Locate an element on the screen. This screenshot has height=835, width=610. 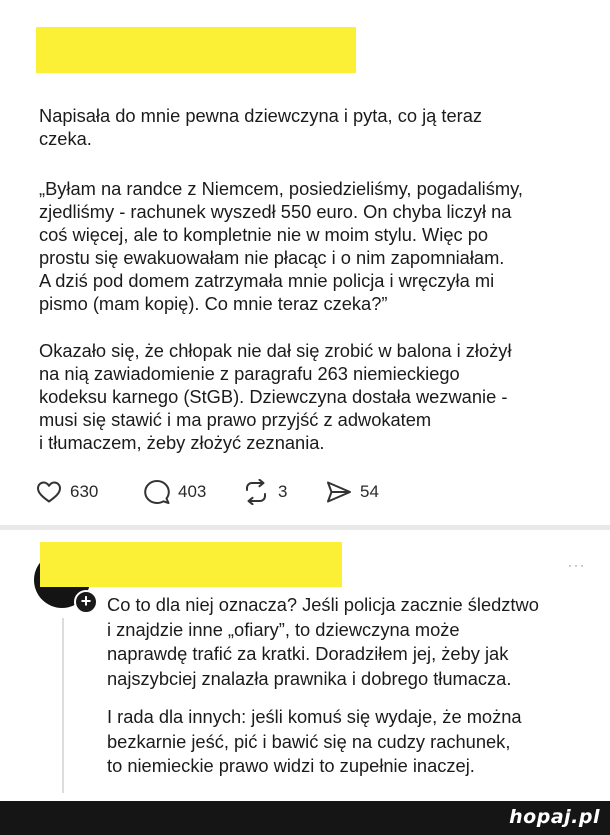
repost-count: 3 is located at coordinates (283, 491).